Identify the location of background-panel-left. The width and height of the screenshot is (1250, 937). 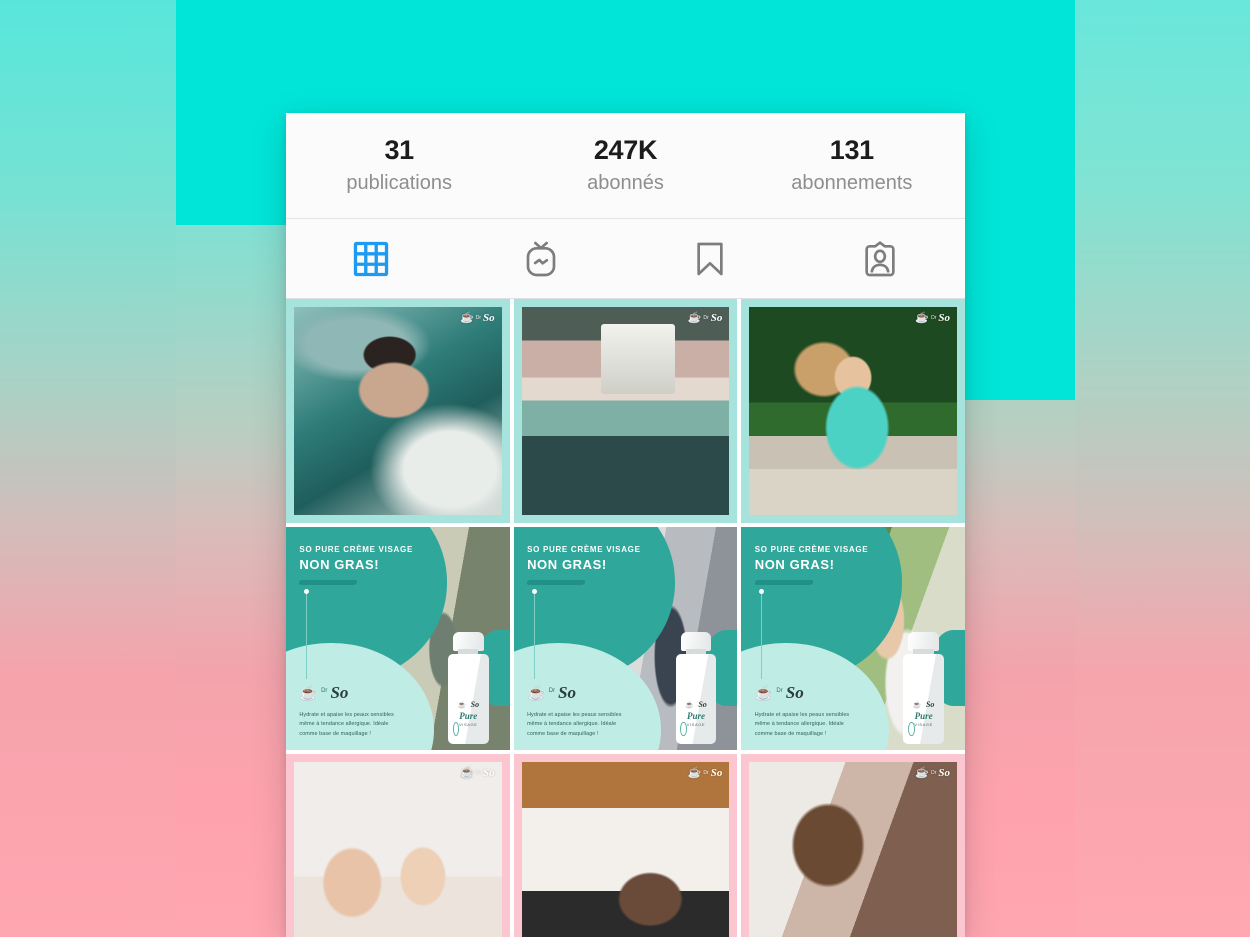
(88, 468).